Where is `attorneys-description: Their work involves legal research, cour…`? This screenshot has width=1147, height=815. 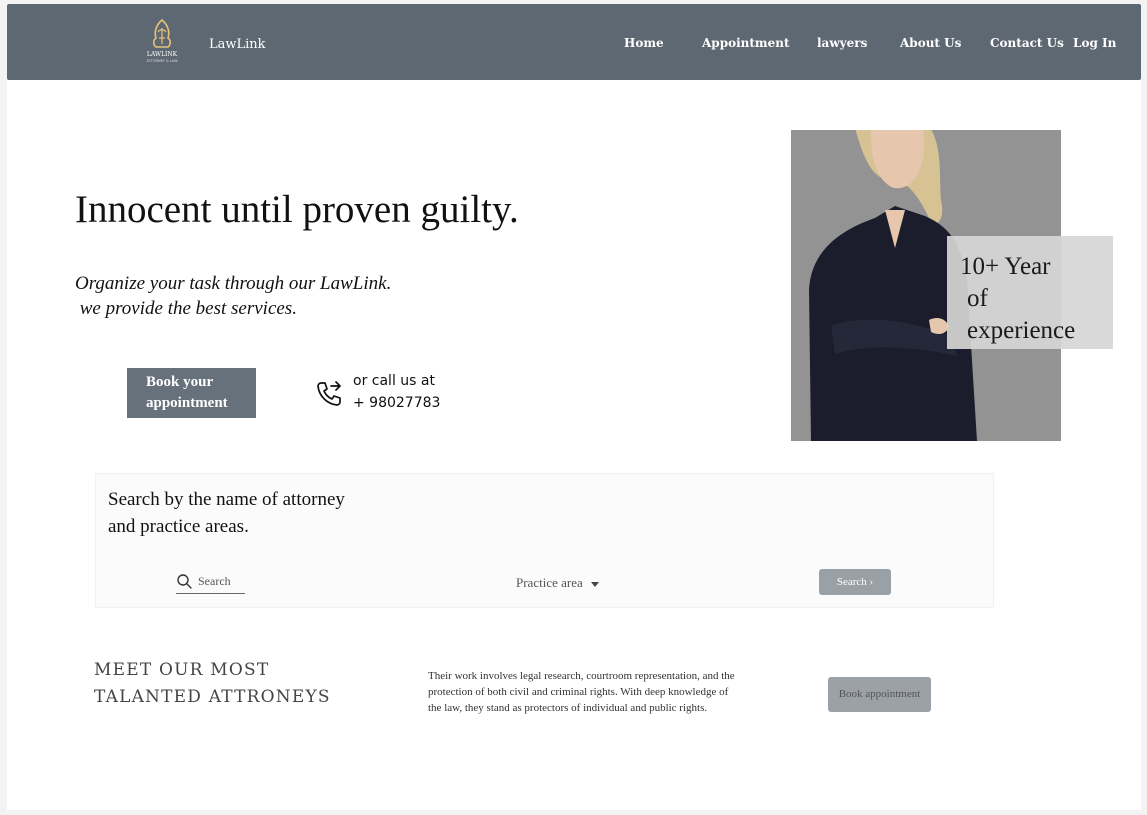 attorneys-description: Their work involves legal research, cour… is located at coordinates (581, 692).